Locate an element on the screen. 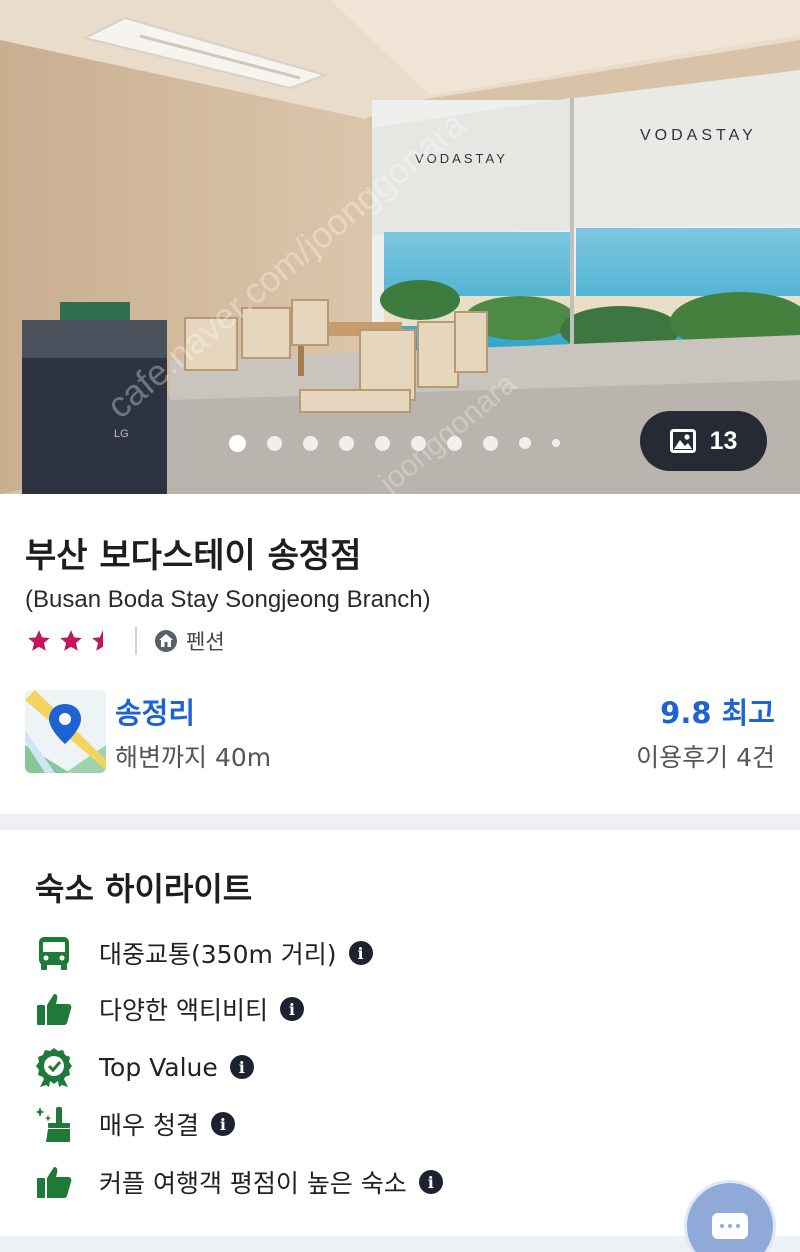 The height and width of the screenshot is (1252, 800). highlight-item: 대중교통(350m 거리) i is located at coordinates (204, 953).